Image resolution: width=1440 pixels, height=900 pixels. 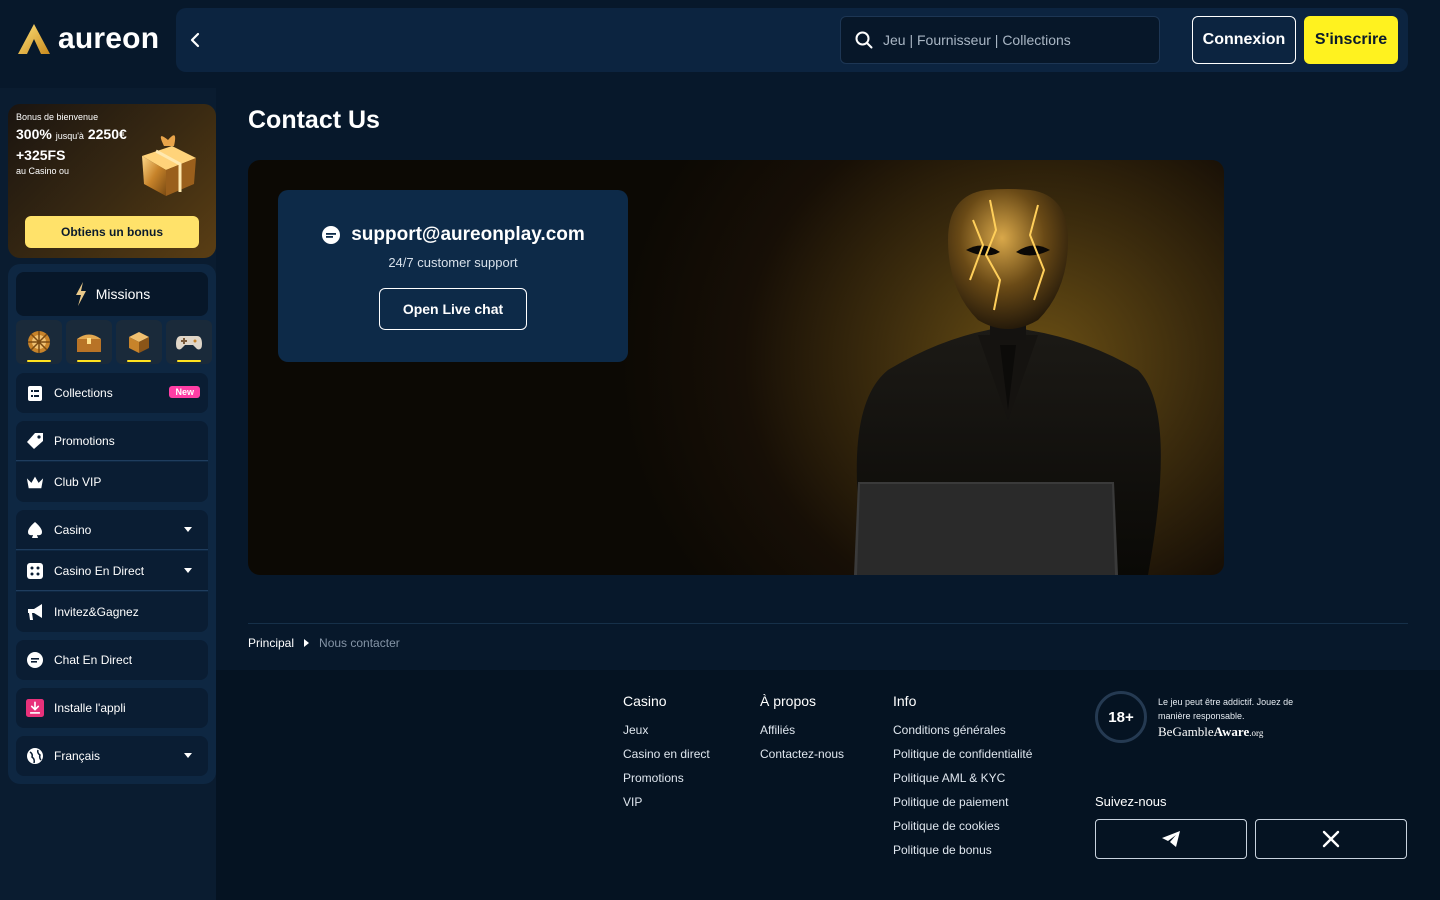 I want to click on mystery-box-icon, so click(x=139, y=342).